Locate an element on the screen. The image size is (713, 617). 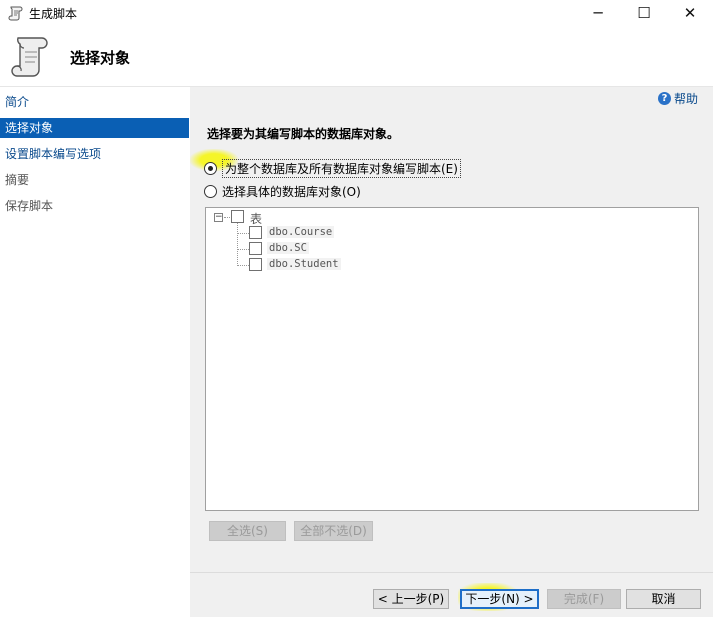
sidebar-item-save-scripts: 保存脚本 is located at coordinates (29, 206).